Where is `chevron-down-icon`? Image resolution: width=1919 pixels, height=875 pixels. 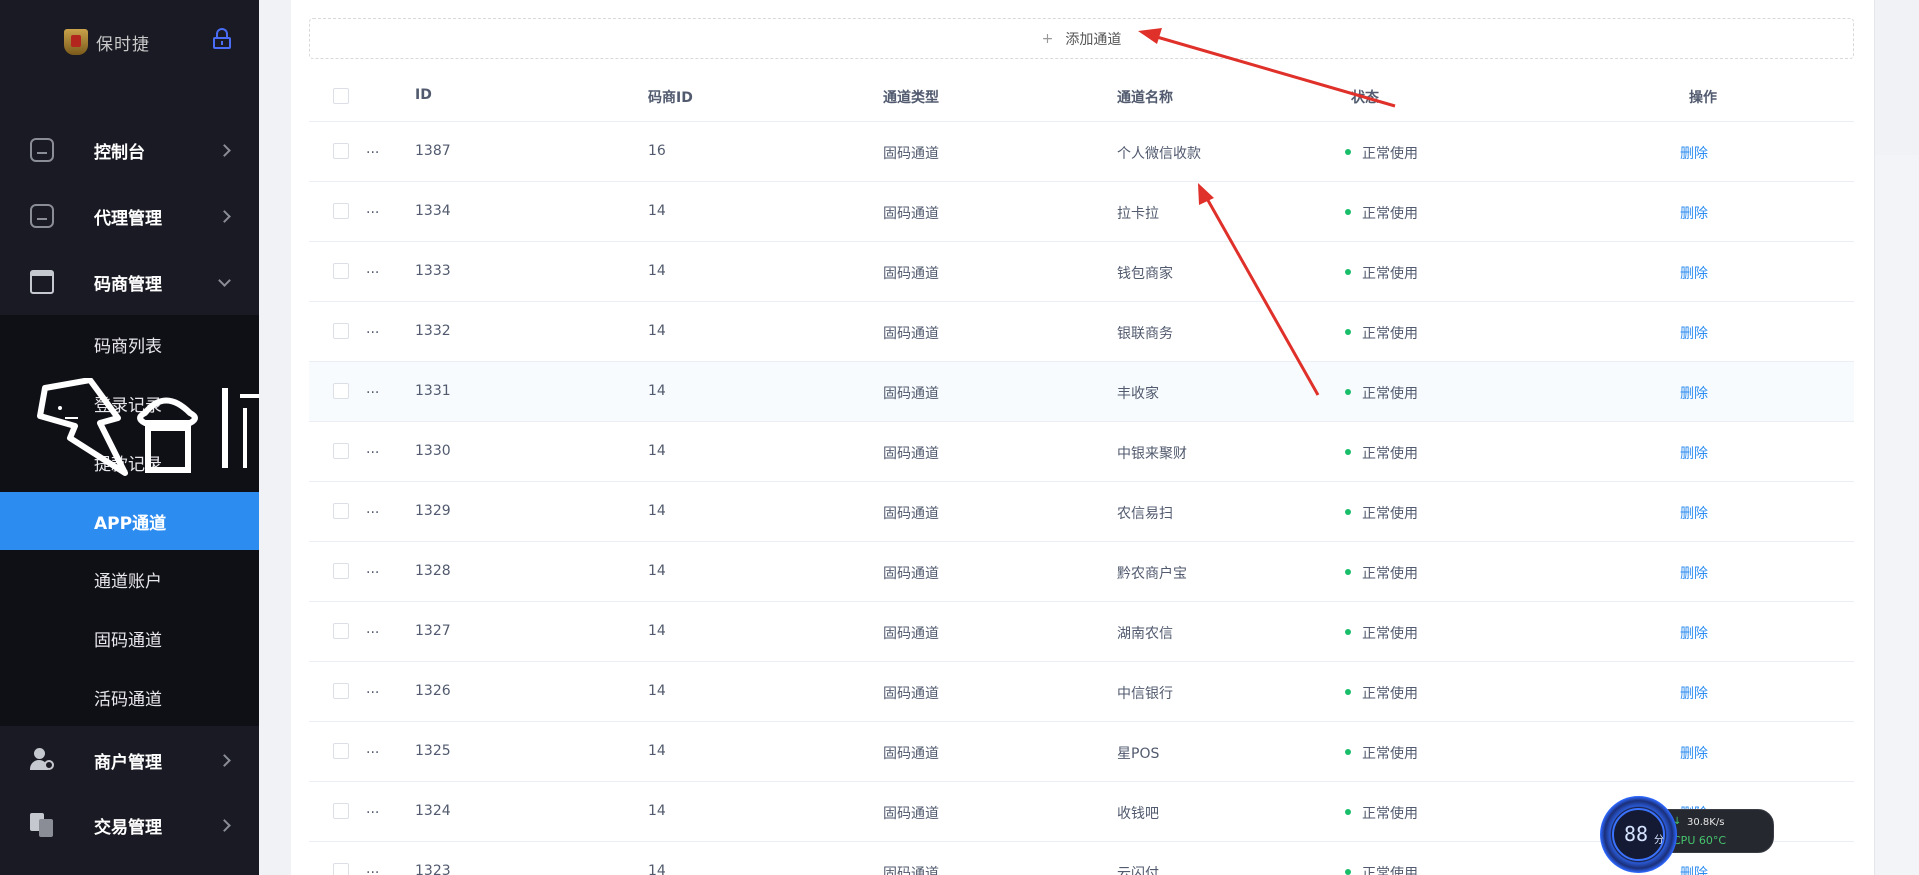
chevron-down-icon is located at coordinates (224, 280).